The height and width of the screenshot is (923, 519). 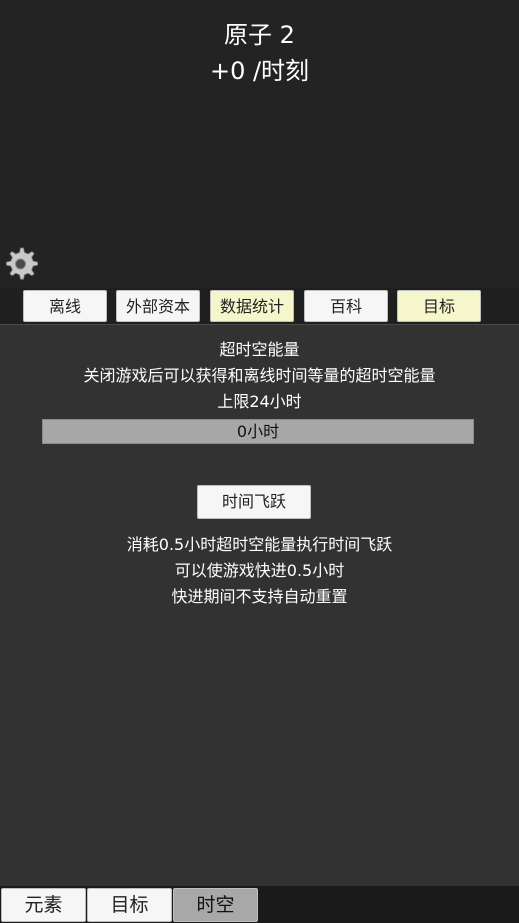 What do you see at coordinates (346, 306) in the screenshot?
I see `tab-encyclopedia: 百科` at bounding box center [346, 306].